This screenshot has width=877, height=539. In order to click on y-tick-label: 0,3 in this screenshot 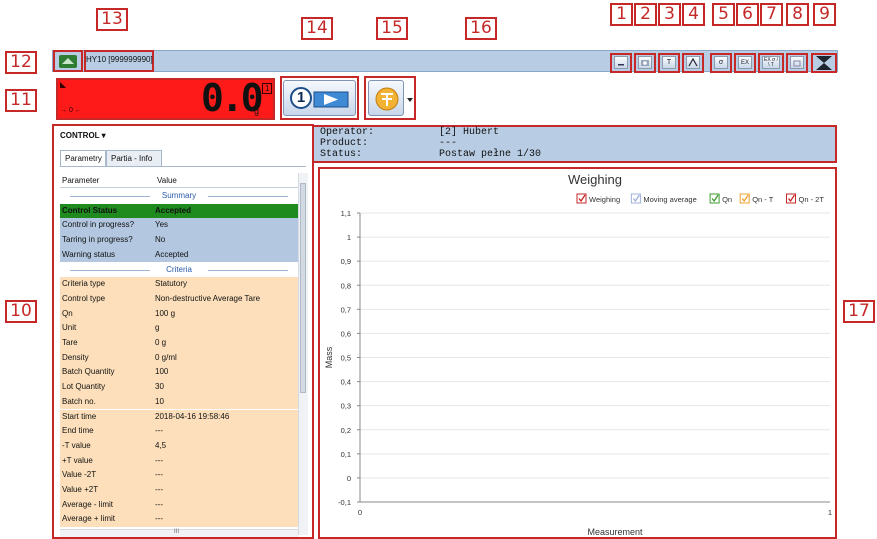, I will do `click(346, 406)`.